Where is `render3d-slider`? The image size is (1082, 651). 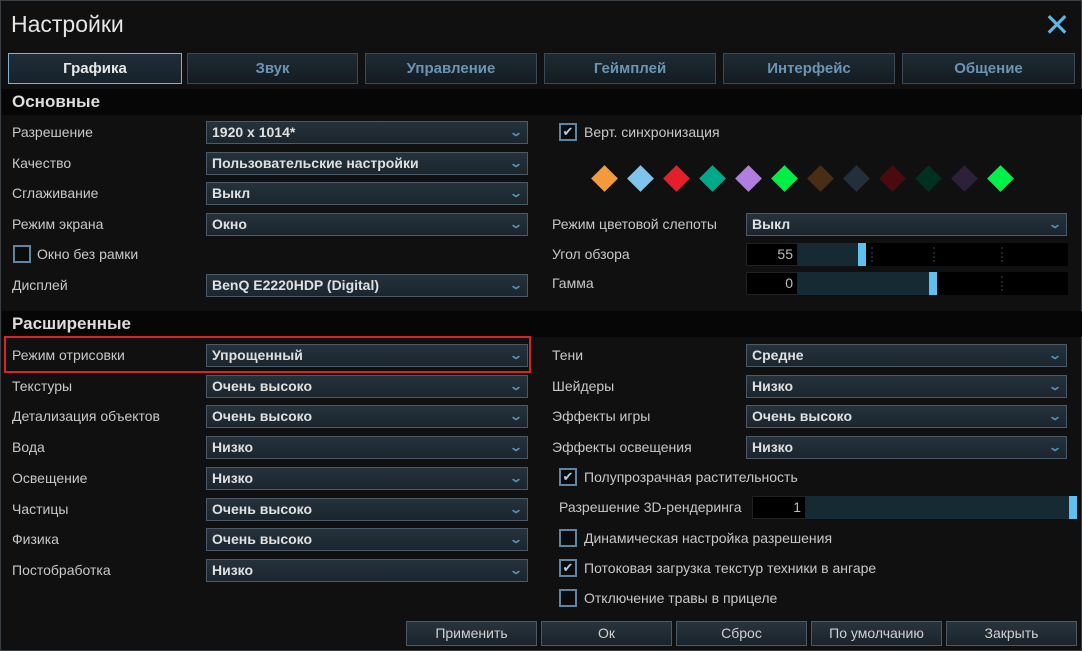
render3d-slider is located at coordinates (941, 507).